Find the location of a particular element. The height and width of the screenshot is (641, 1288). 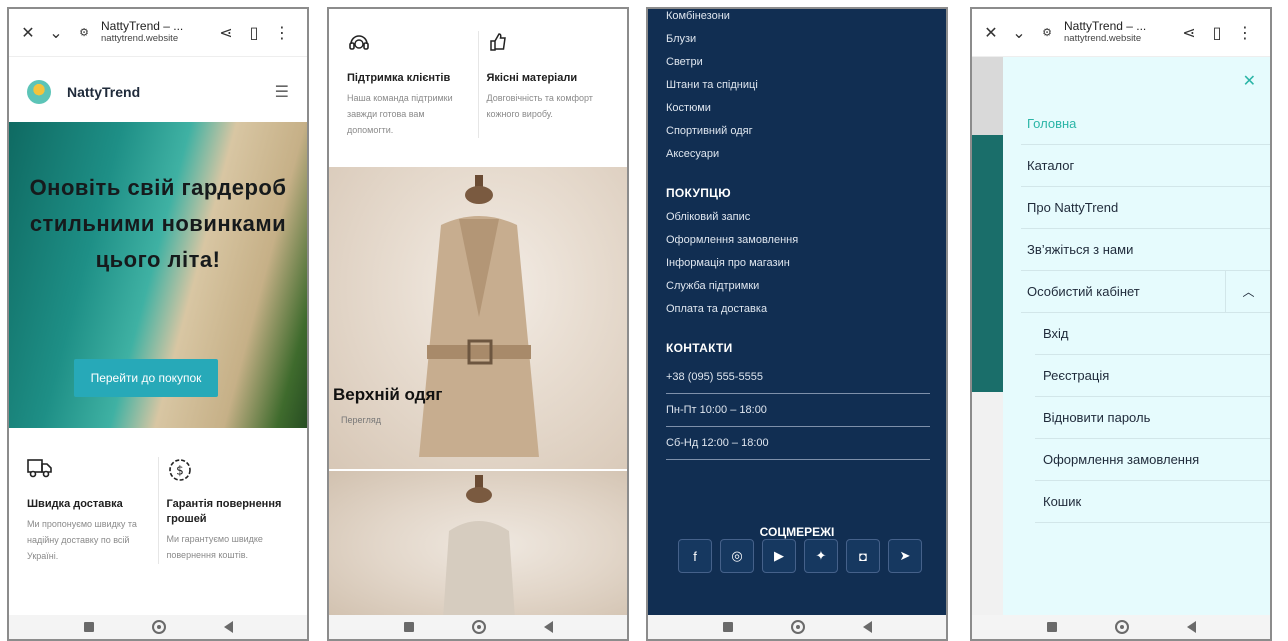

site-header: NattyTrend ☰ is located at coordinates (158, 92).